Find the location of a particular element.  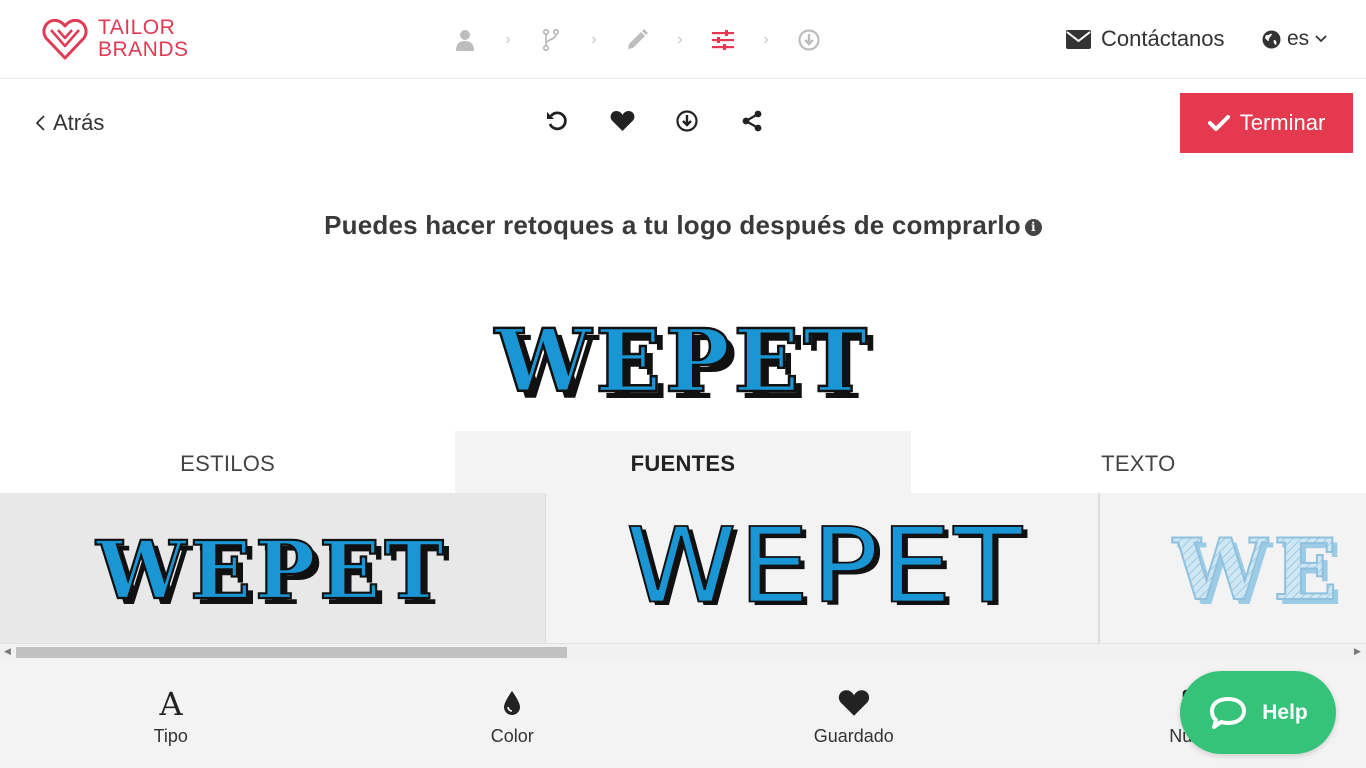

step-download is located at coordinates (809, 40).